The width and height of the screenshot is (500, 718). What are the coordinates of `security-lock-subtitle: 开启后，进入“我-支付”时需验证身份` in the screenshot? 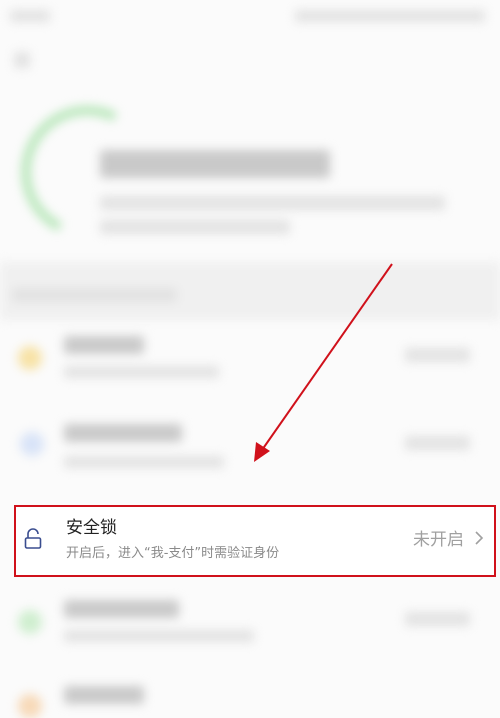 It's located at (173, 553).